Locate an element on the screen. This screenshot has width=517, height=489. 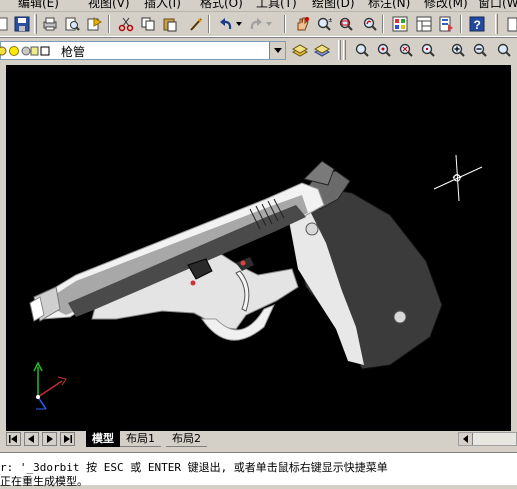
zoom-all-icon is located at coordinates (504, 50).